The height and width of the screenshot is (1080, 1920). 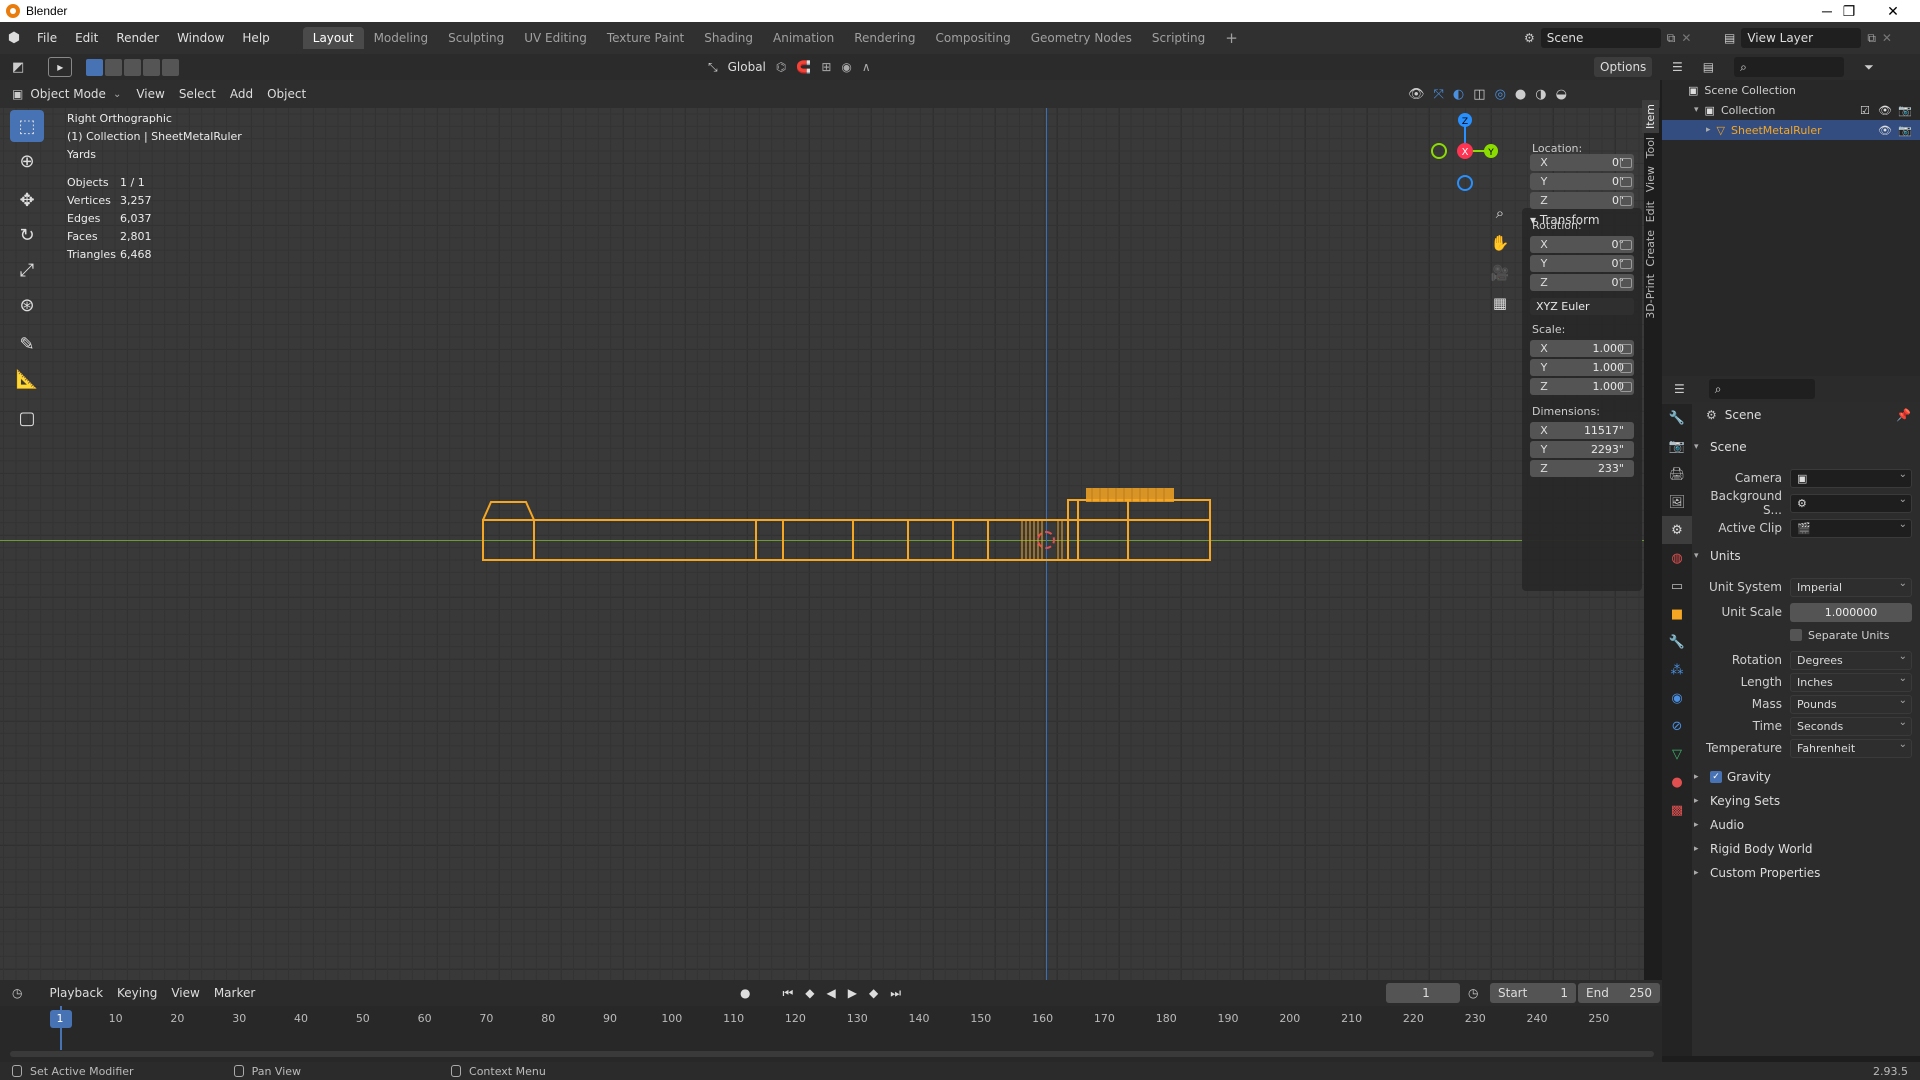 What do you see at coordinates (972, 38) in the screenshot?
I see `tab-compositing: Compositing` at bounding box center [972, 38].